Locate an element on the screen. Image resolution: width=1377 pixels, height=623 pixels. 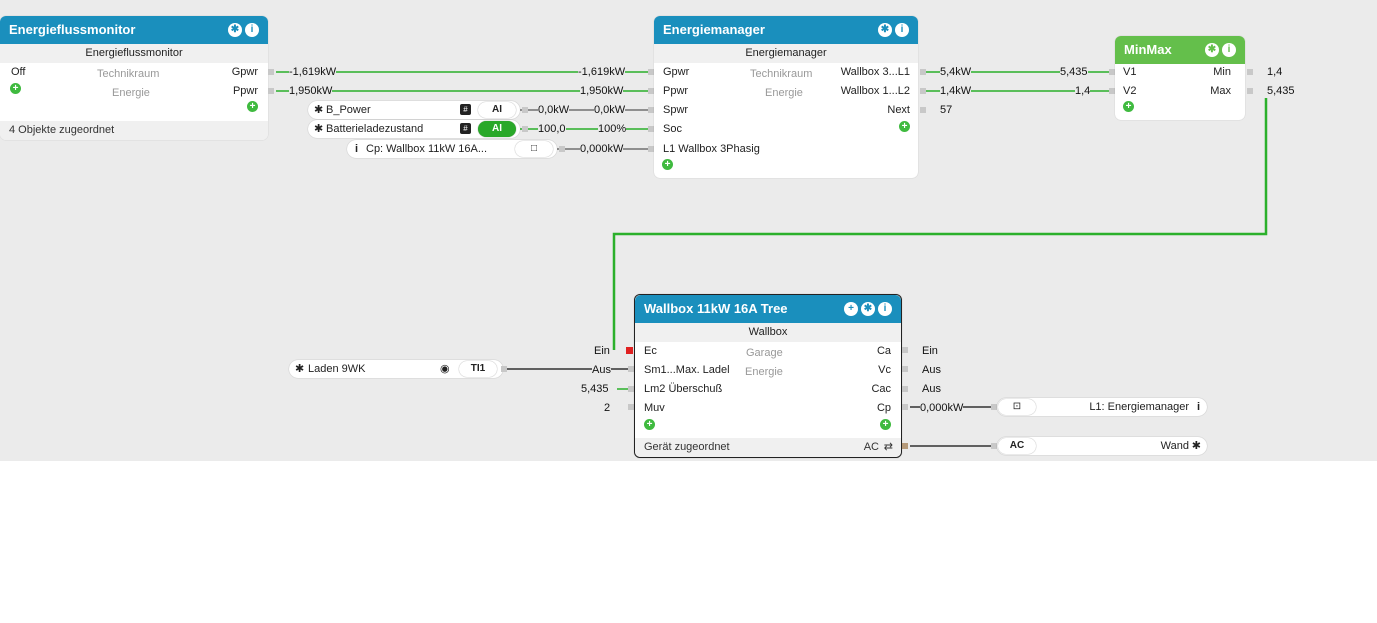
room-label: Garage is located at coordinates (764, 353).